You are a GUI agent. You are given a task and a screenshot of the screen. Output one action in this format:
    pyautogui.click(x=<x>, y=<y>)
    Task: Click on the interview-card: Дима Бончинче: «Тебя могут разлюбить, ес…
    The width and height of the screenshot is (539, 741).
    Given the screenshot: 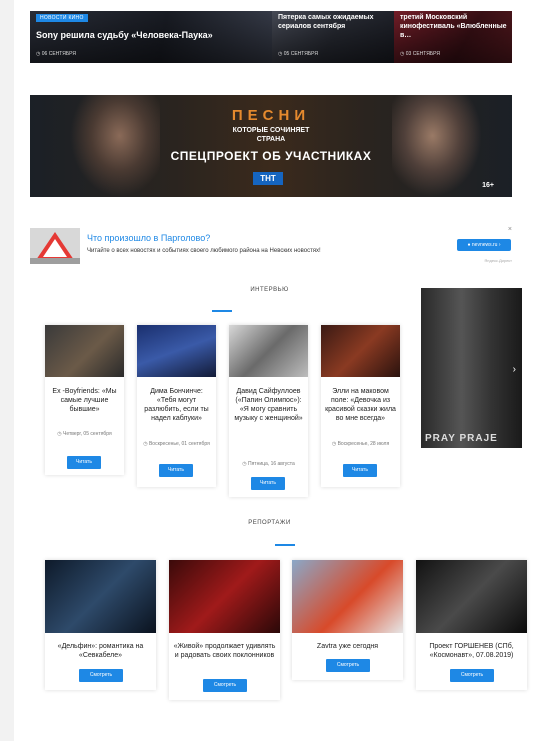 What is the action you would take?
    pyautogui.click(x=176, y=406)
    